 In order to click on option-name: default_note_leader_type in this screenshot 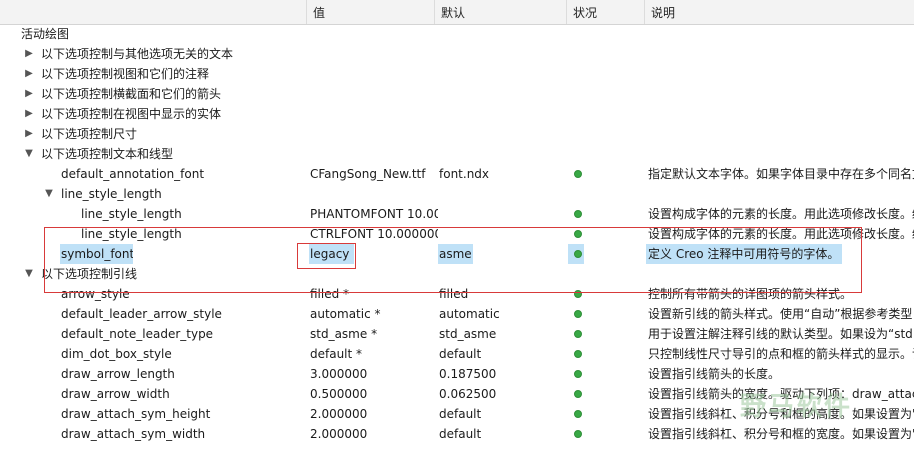, I will do `click(137, 334)`.